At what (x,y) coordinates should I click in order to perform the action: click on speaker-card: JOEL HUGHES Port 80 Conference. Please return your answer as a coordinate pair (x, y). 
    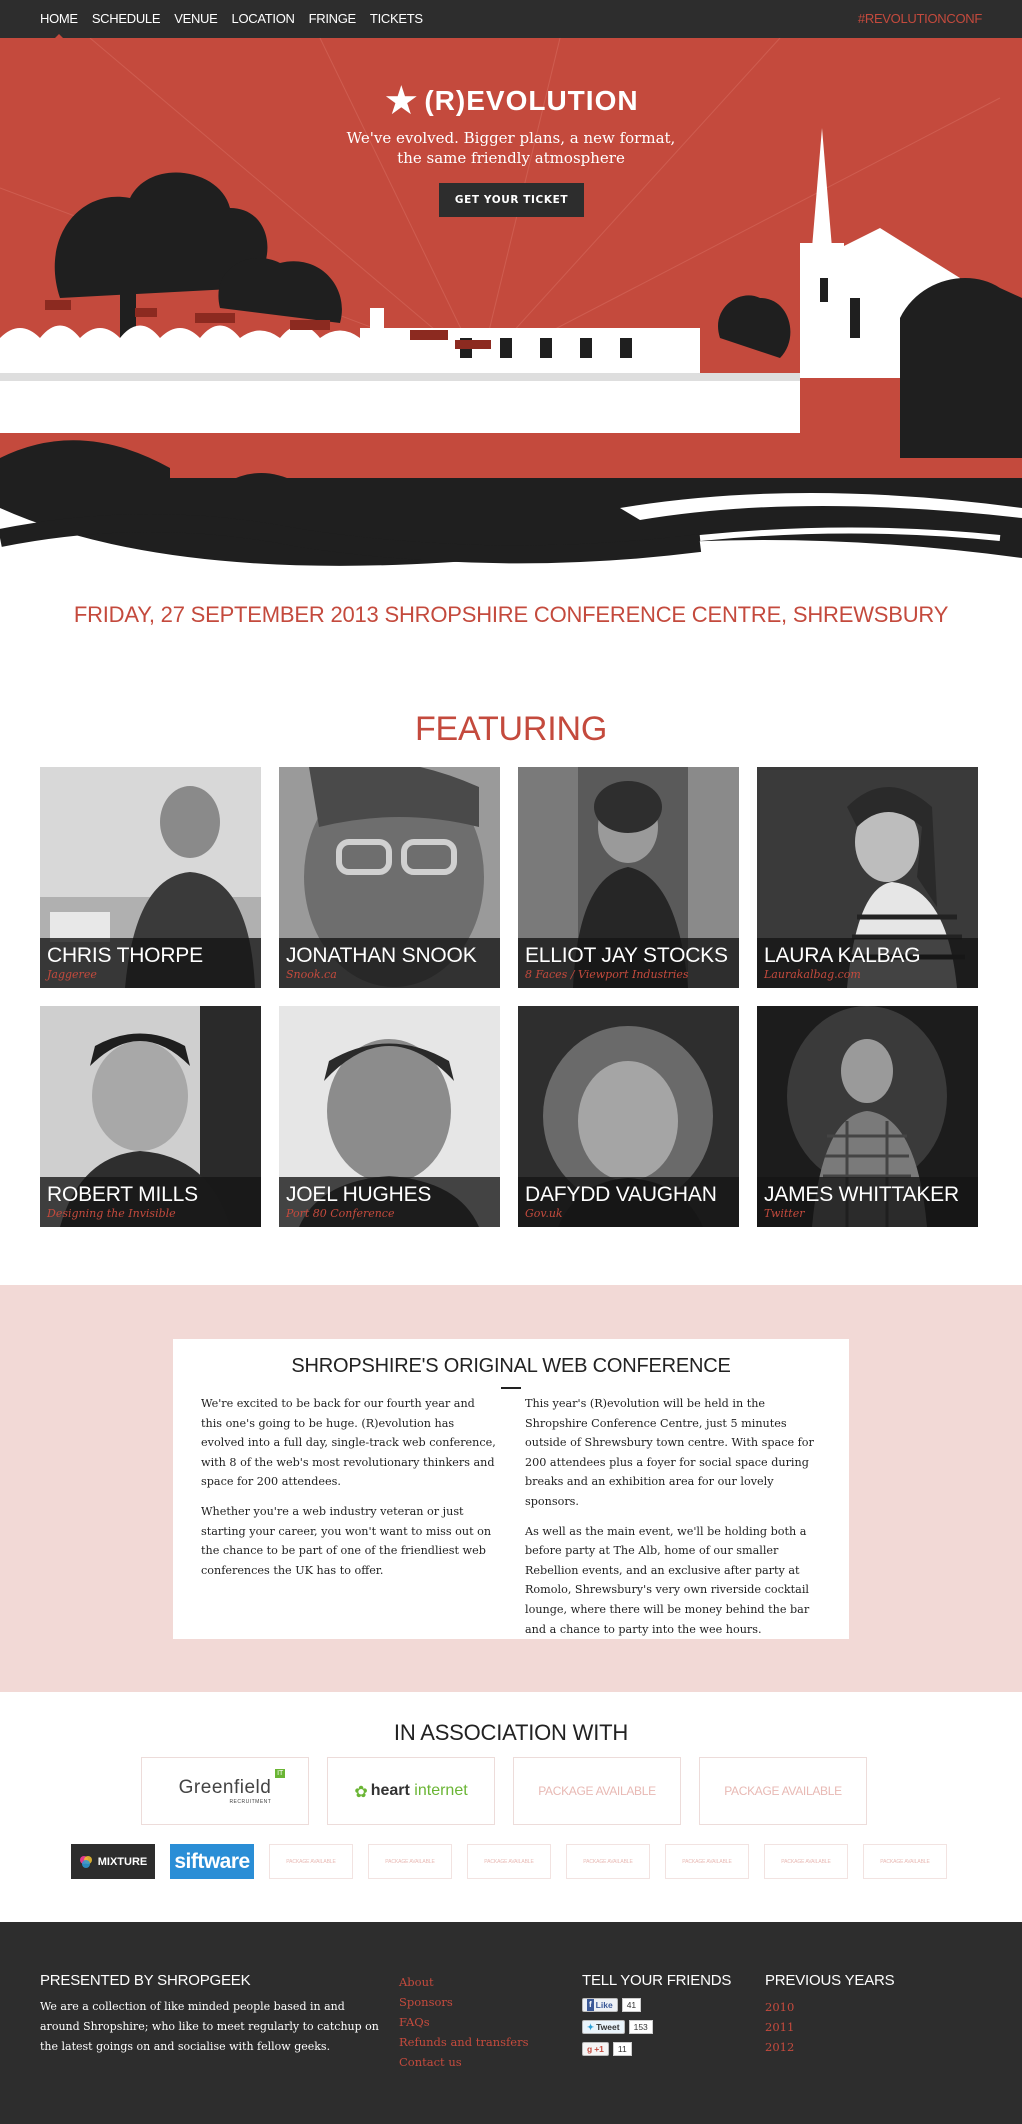
    Looking at the image, I should click on (389, 1116).